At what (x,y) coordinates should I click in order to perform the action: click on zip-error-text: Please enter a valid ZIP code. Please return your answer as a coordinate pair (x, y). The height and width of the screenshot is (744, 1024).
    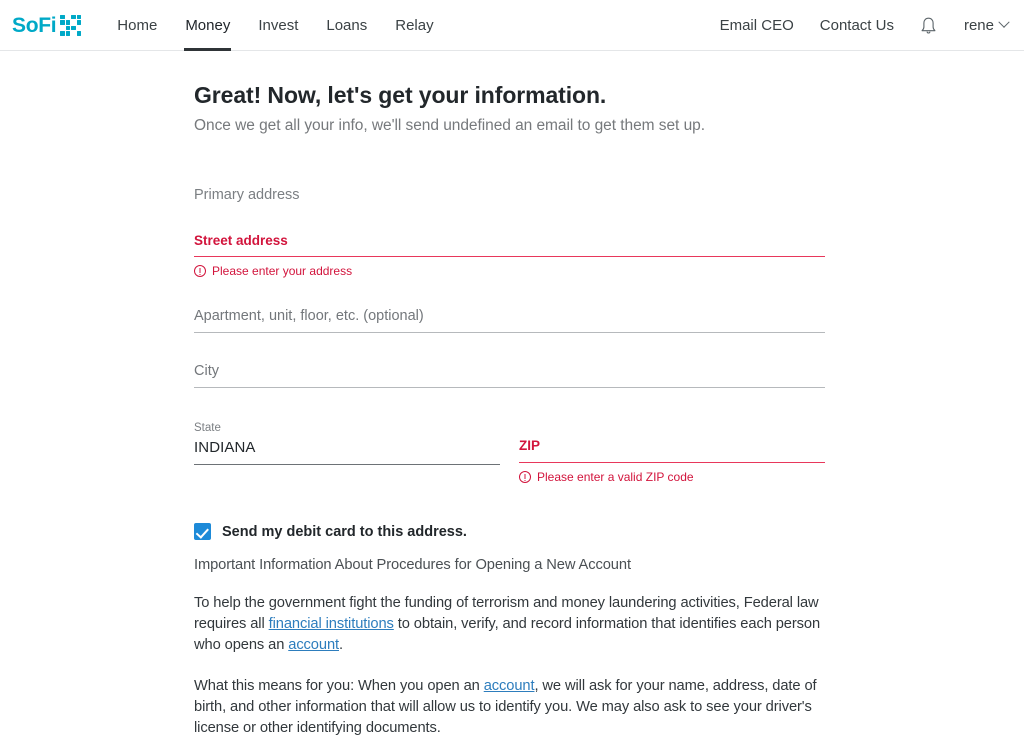
    Looking at the image, I should click on (615, 477).